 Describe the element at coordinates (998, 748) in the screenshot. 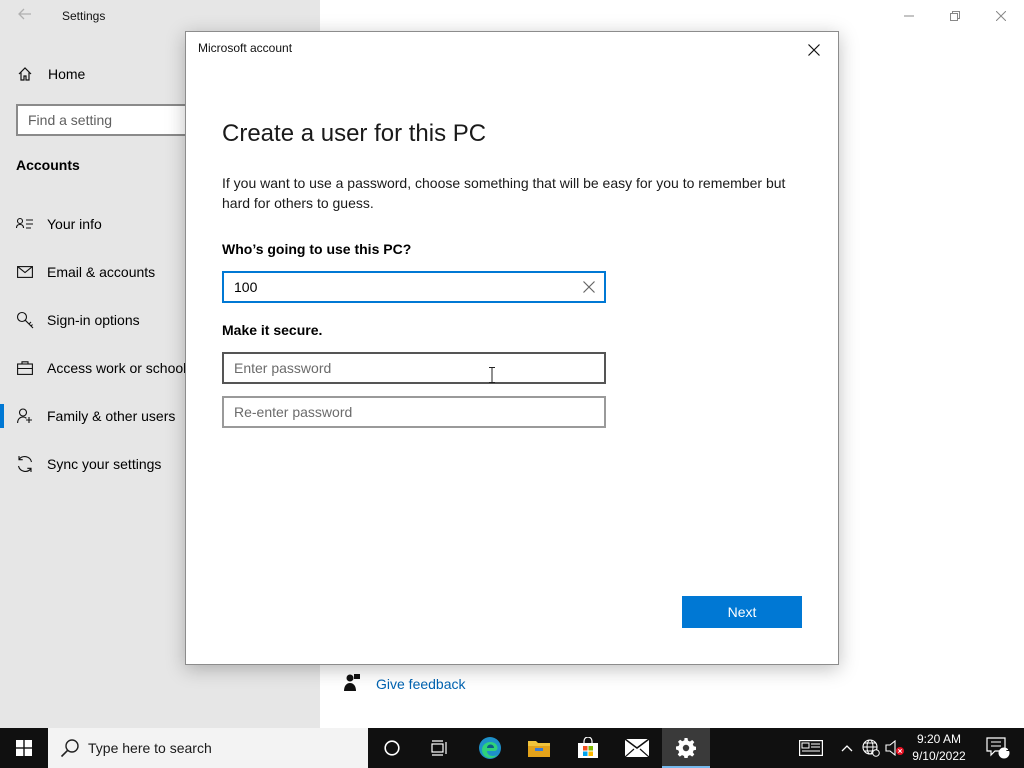

I see `action-center-button: 1` at that location.